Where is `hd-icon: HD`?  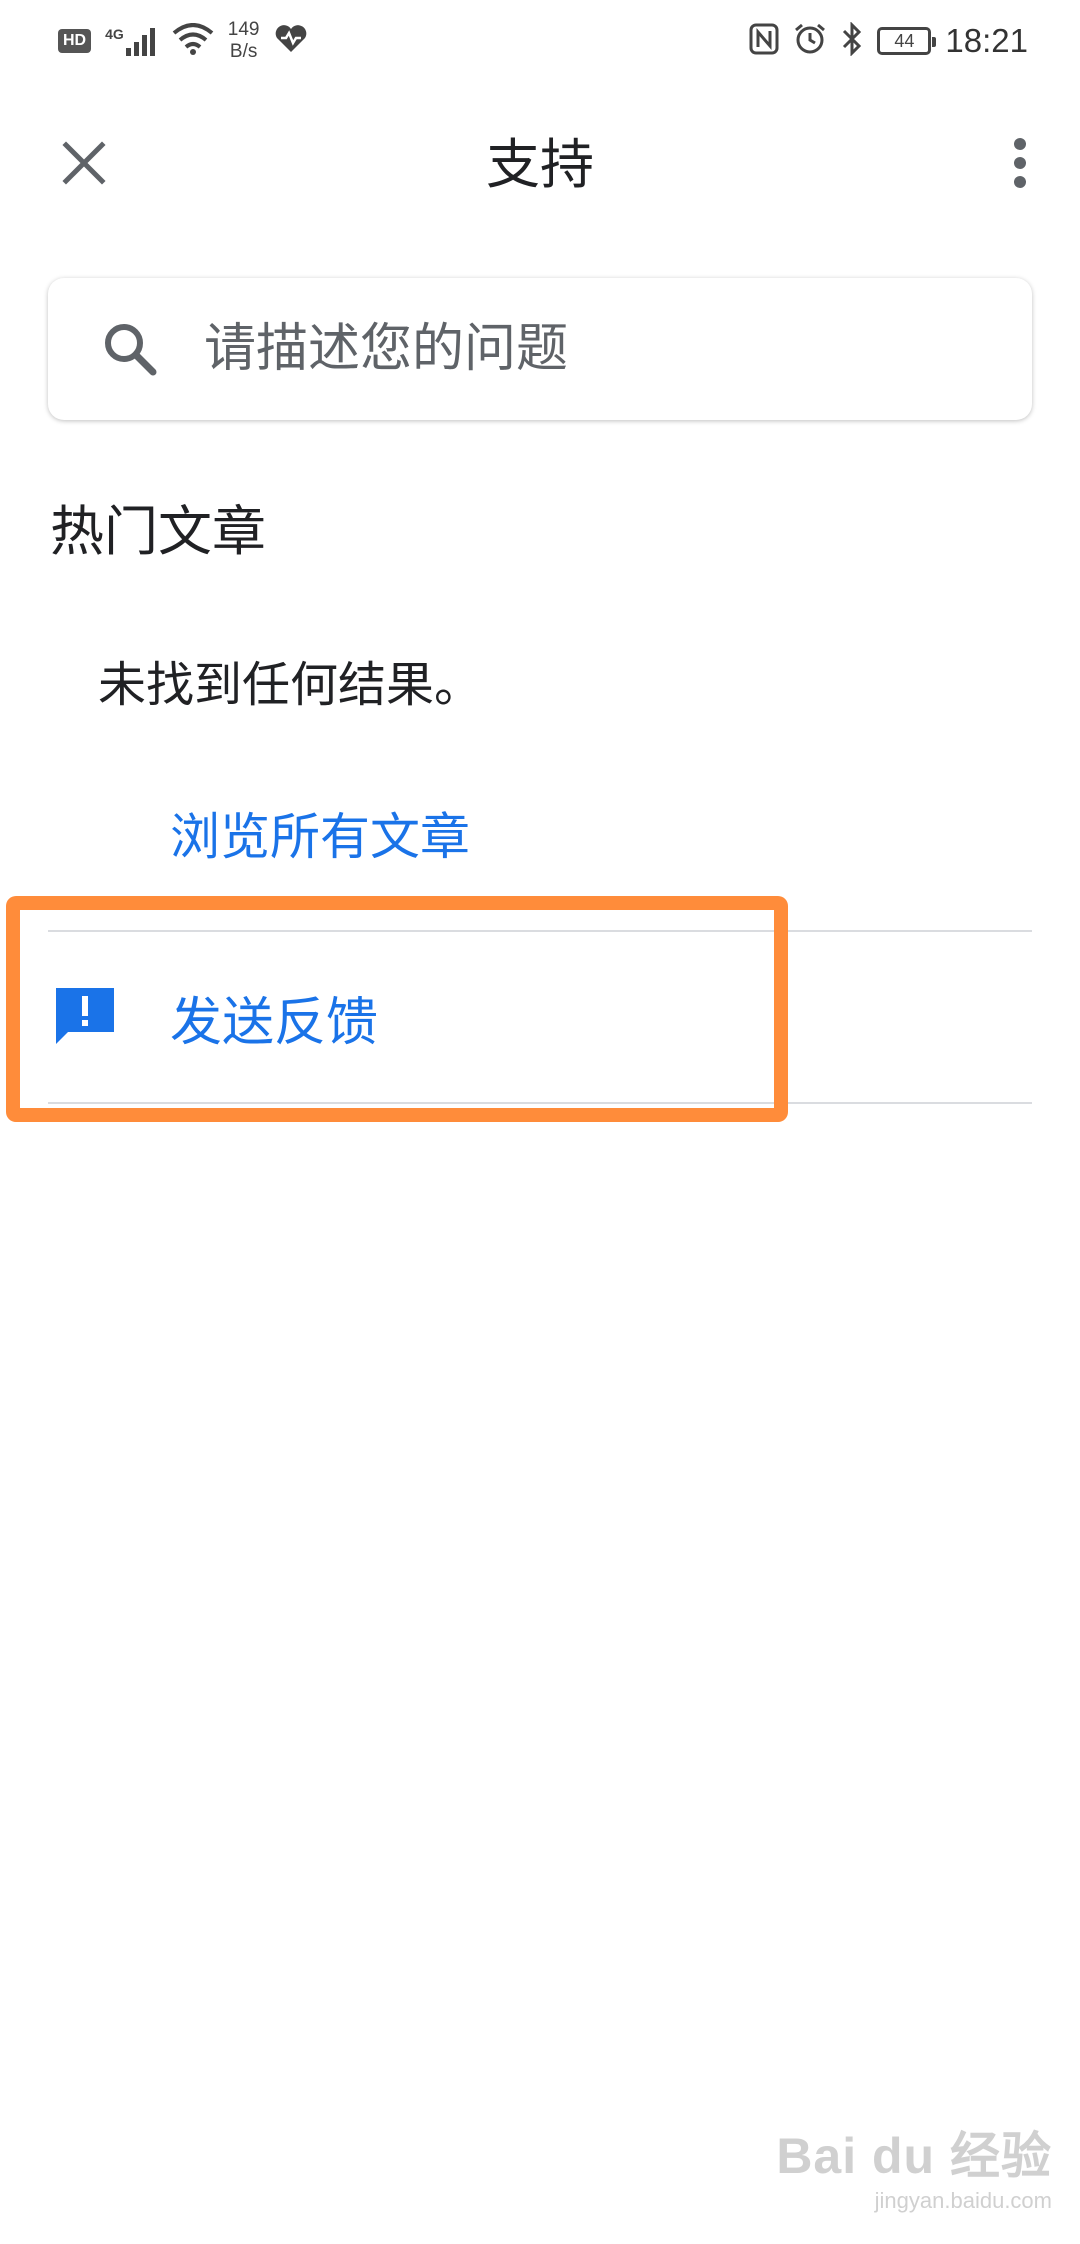 hd-icon: HD is located at coordinates (75, 41).